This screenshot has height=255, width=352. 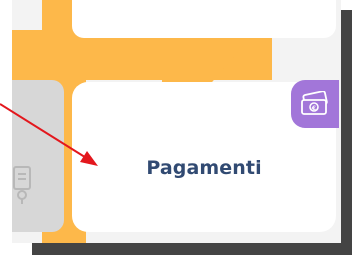 I want to click on payments-badge: €, so click(x=315, y=104).